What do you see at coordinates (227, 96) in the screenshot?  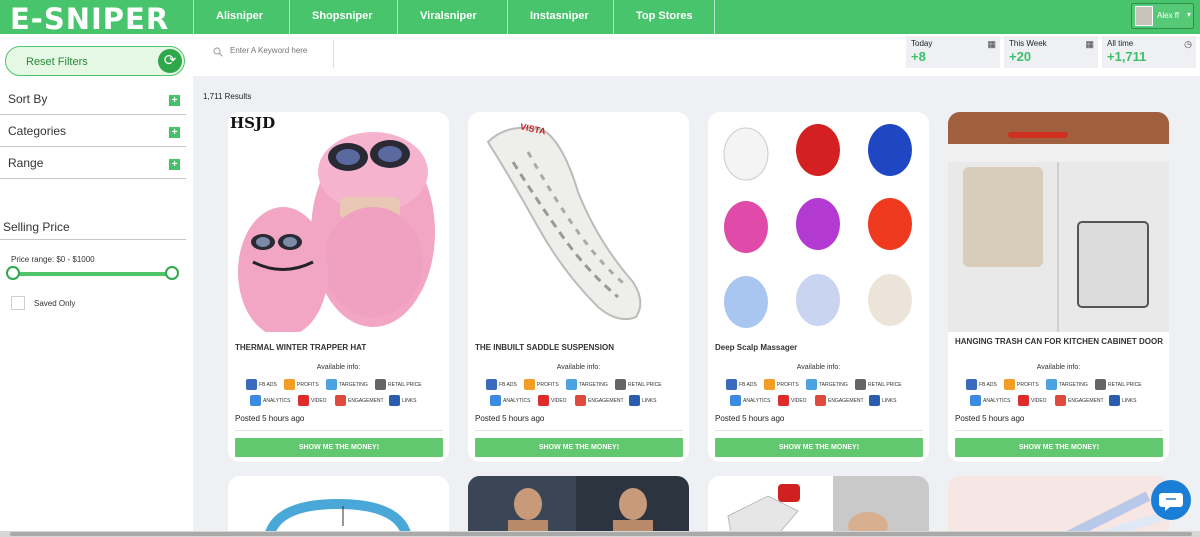 I see `results-count: 1,711 Results` at bounding box center [227, 96].